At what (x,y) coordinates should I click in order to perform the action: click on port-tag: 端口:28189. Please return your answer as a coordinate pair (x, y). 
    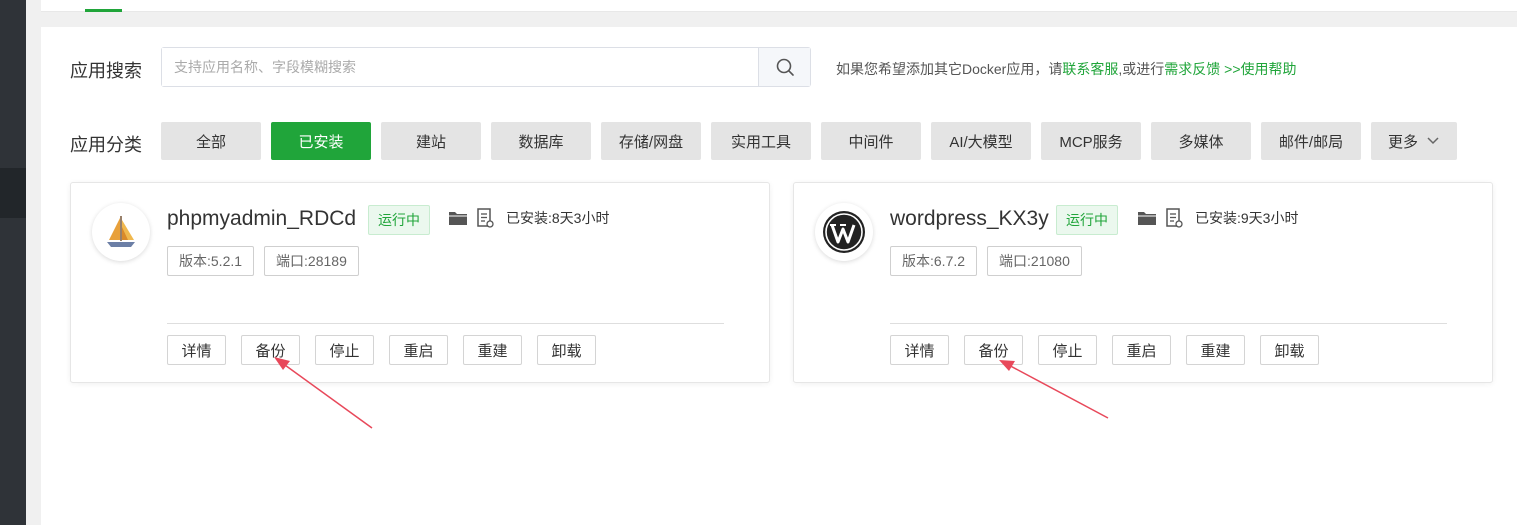
    Looking at the image, I should click on (311, 261).